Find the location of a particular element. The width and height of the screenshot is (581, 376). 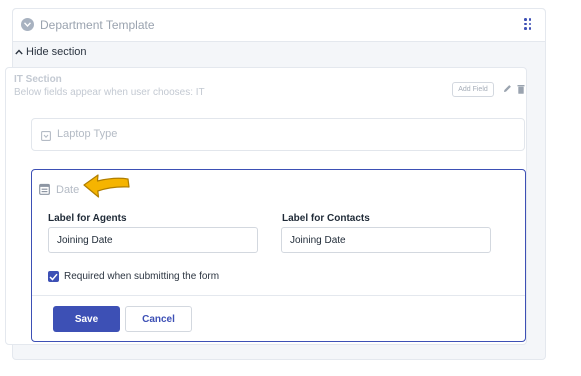

calendar-icon is located at coordinates (44, 189).